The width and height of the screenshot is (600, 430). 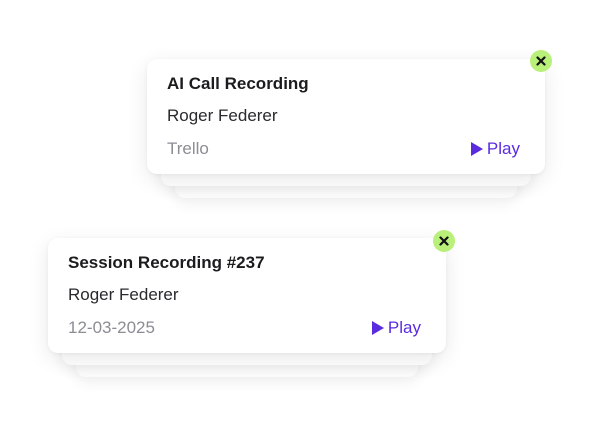 What do you see at coordinates (111, 327) in the screenshot?
I see `card-date: 12-03-2025` at bounding box center [111, 327].